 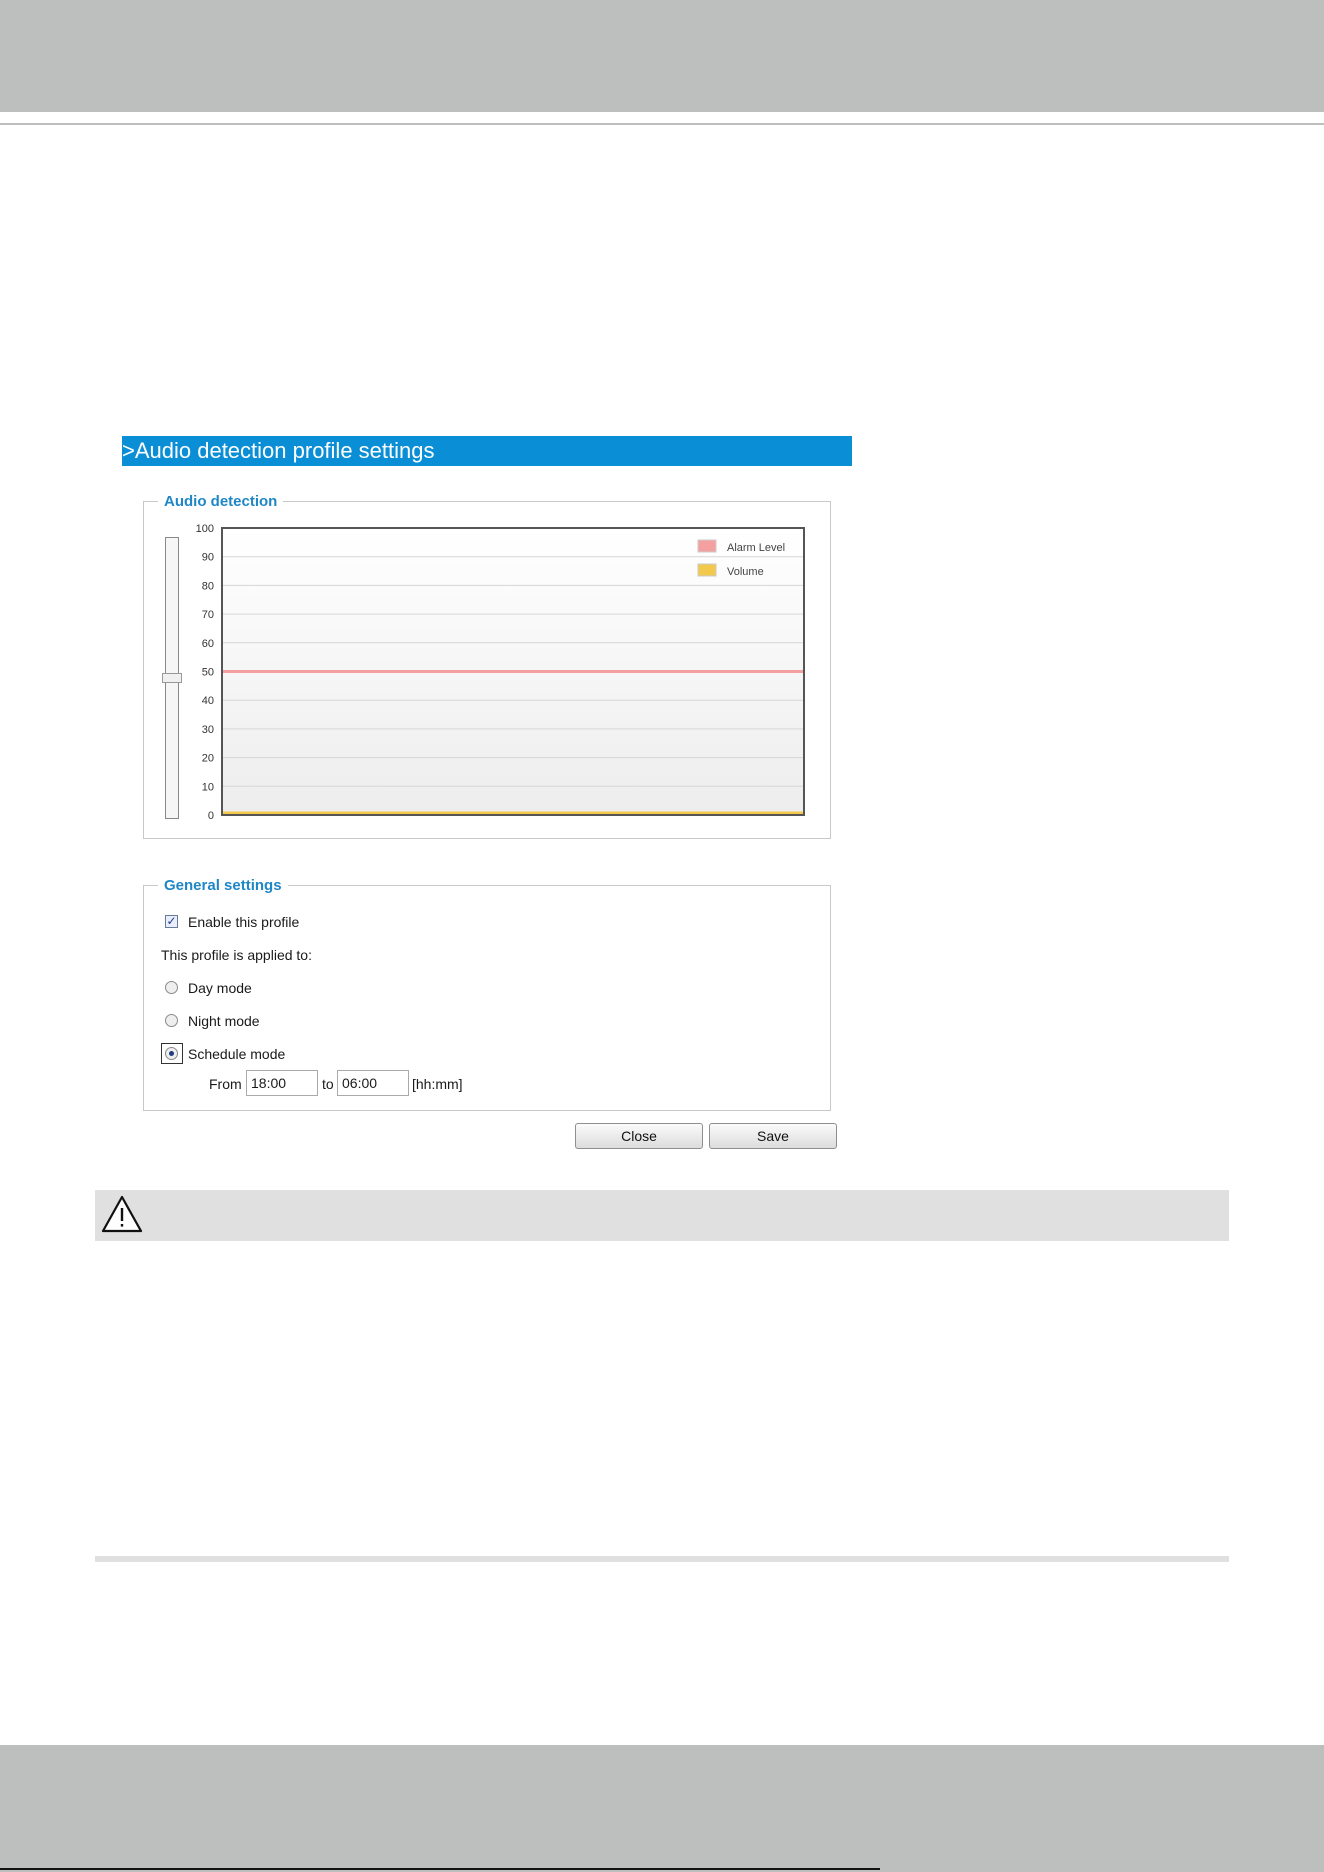 What do you see at coordinates (243, 922) in the screenshot?
I see `enable-profile-label: Enable this profile` at bounding box center [243, 922].